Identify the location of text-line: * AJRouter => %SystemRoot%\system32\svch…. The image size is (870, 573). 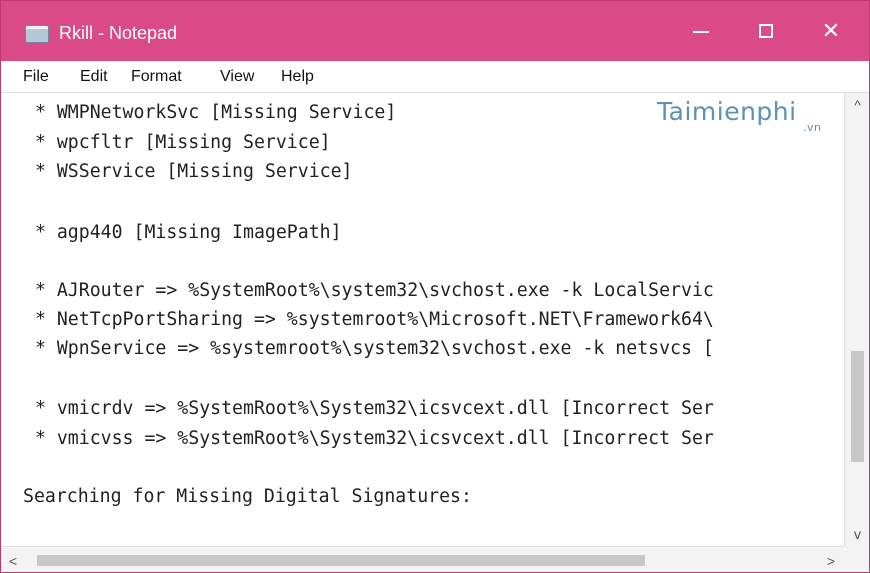
(369, 290).